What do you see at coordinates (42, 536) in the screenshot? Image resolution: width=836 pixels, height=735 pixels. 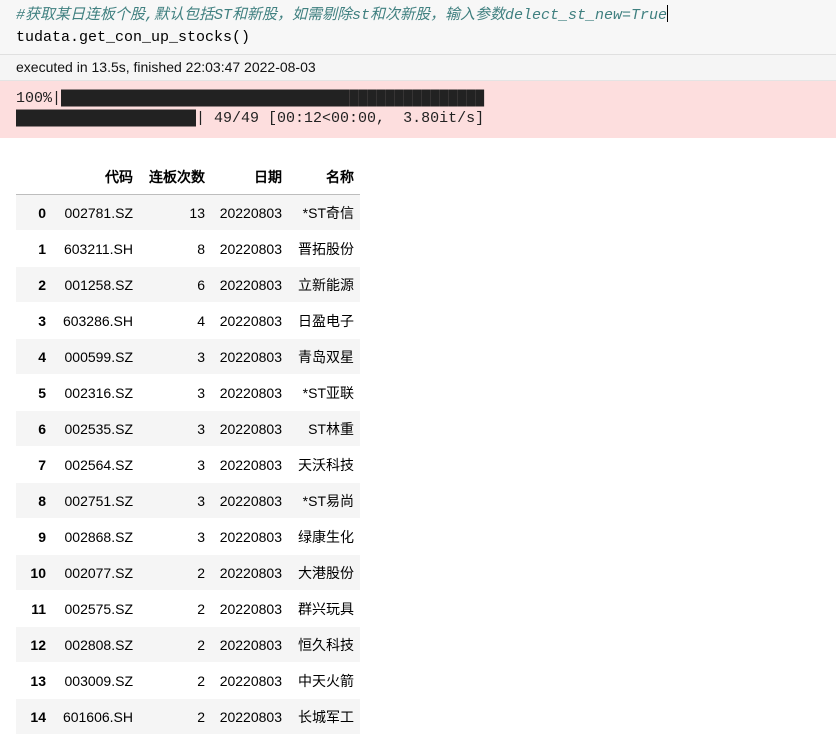 I see `row-index: 9` at bounding box center [42, 536].